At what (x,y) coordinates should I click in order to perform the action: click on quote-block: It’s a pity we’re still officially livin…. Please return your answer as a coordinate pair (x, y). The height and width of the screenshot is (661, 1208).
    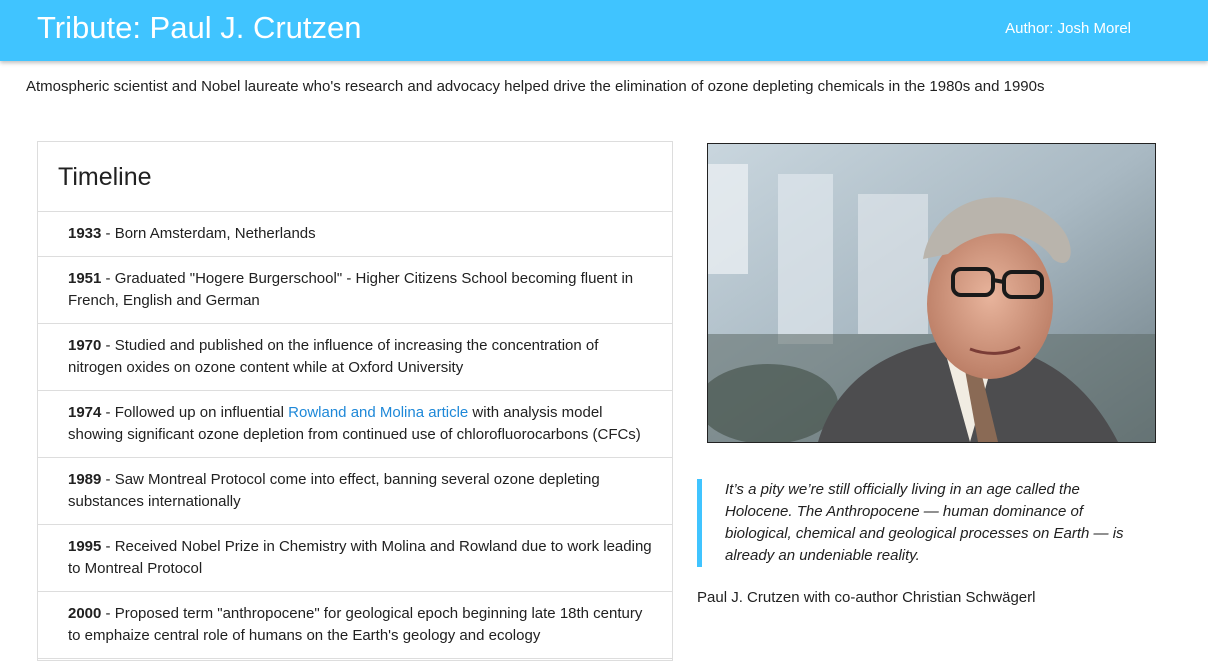
    Looking at the image, I should click on (917, 523).